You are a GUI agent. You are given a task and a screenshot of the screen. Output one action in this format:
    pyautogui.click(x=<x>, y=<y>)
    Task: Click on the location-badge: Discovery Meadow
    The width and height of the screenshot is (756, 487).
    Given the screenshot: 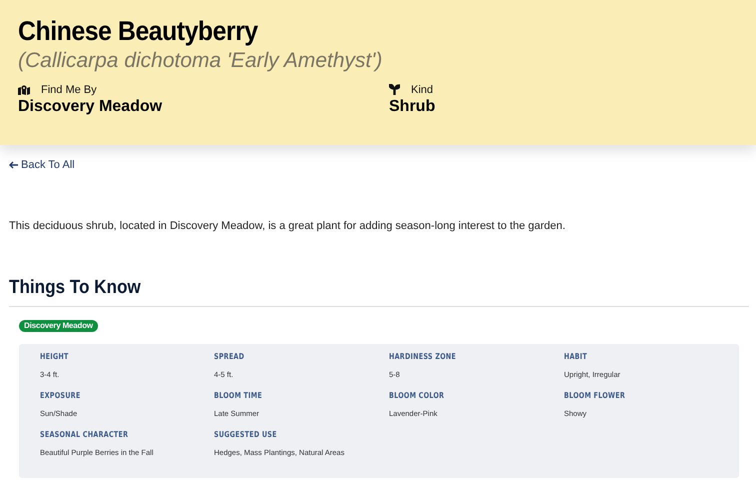 What is the action you would take?
    pyautogui.click(x=58, y=326)
    